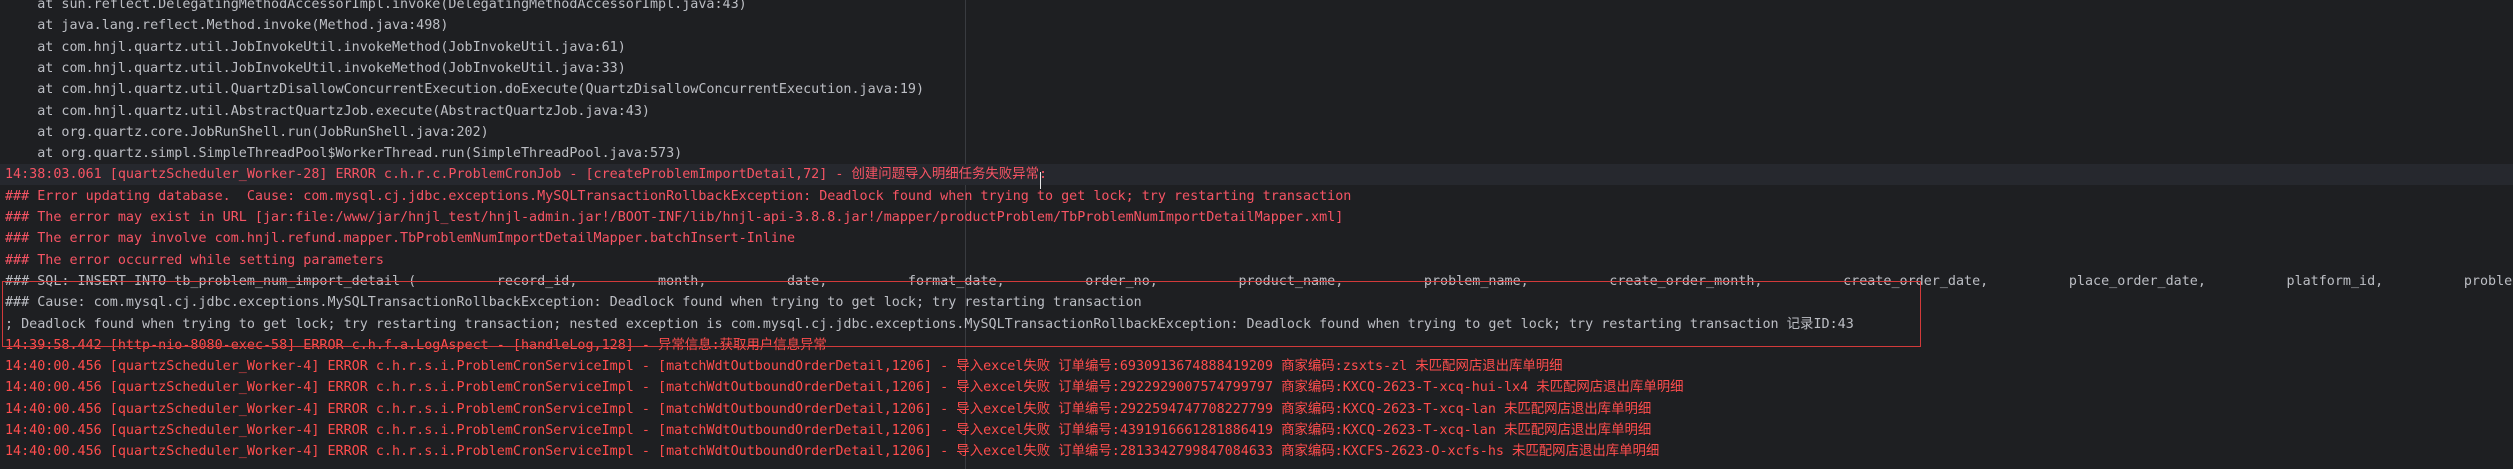 This screenshot has height=469, width=2513. What do you see at coordinates (1040, 180) in the screenshot?
I see `text-cursor` at bounding box center [1040, 180].